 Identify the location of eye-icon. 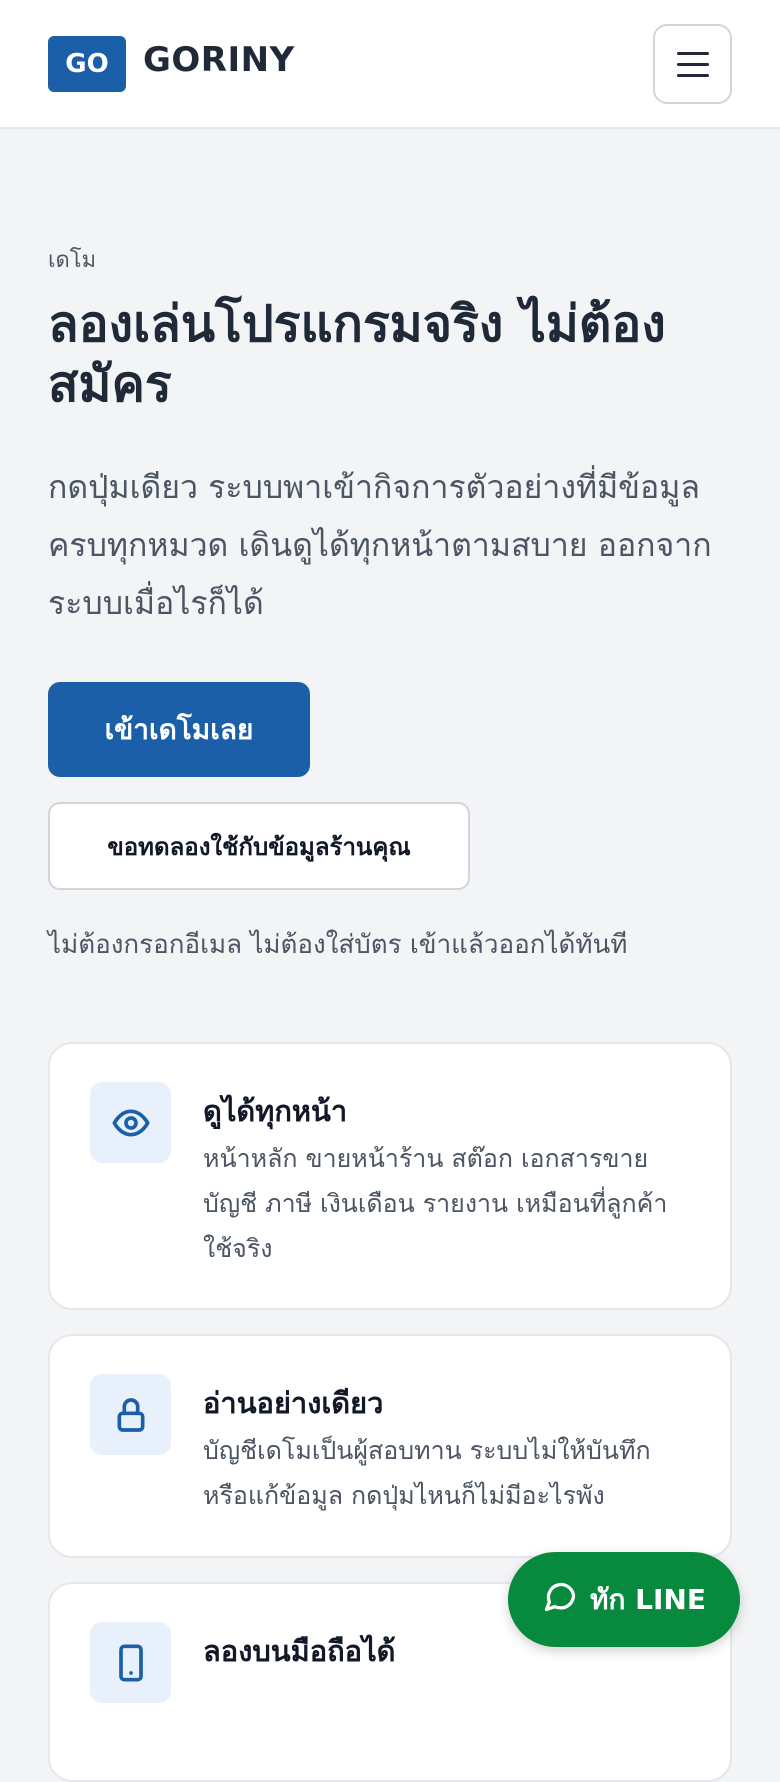
(130, 1122).